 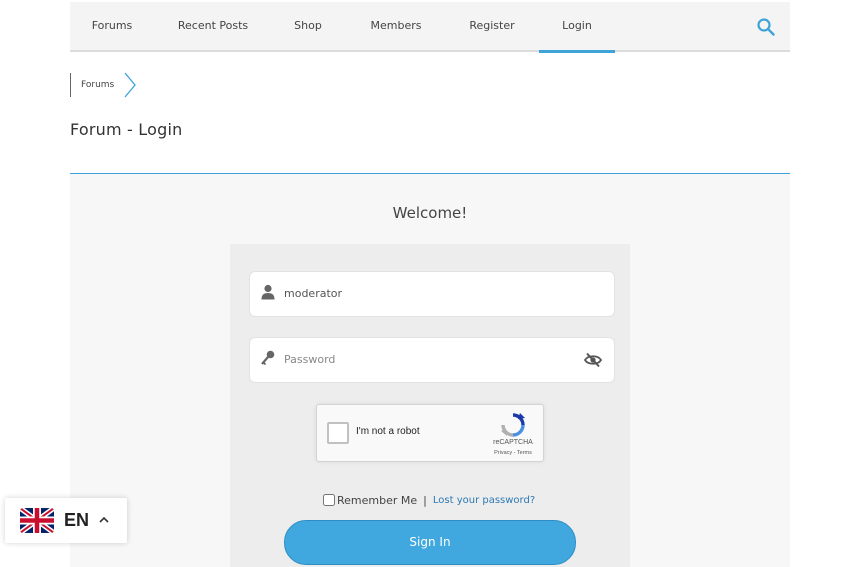 I want to click on recaptcha-brand: reCAPTCHA, so click(x=513, y=442).